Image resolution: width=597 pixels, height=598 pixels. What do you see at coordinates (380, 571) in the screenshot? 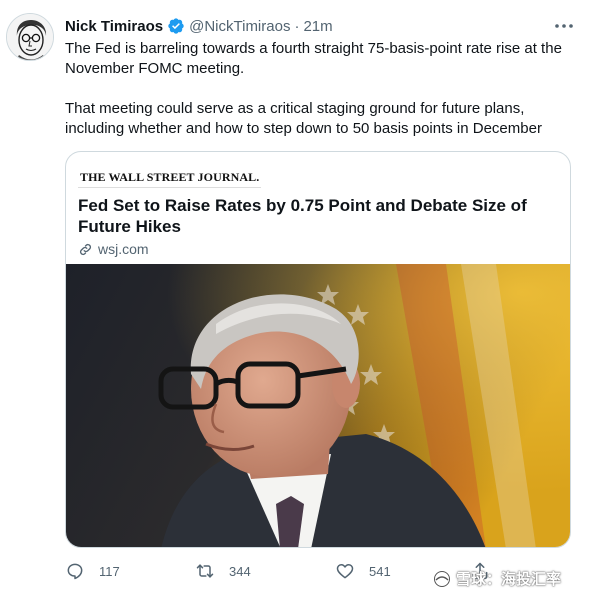
I see `like-count: 541` at bounding box center [380, 571].